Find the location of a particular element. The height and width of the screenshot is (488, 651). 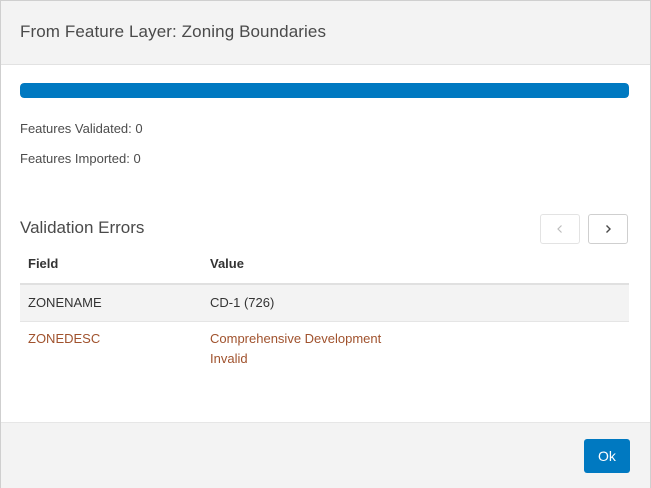

dialog-footer: Ok is located at coordinates (325, 455).